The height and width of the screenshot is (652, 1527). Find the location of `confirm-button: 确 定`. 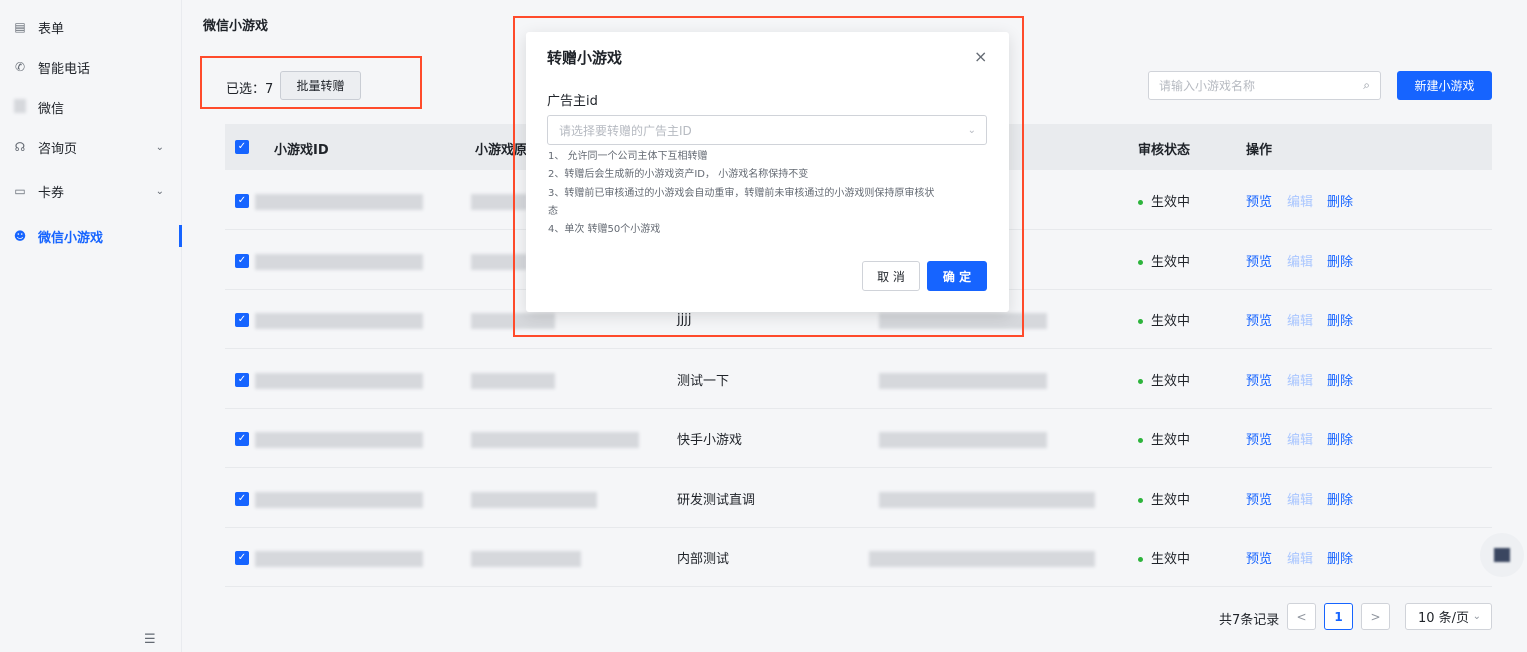

confirm-button: 确 定 is located at coordinates (957, 276).